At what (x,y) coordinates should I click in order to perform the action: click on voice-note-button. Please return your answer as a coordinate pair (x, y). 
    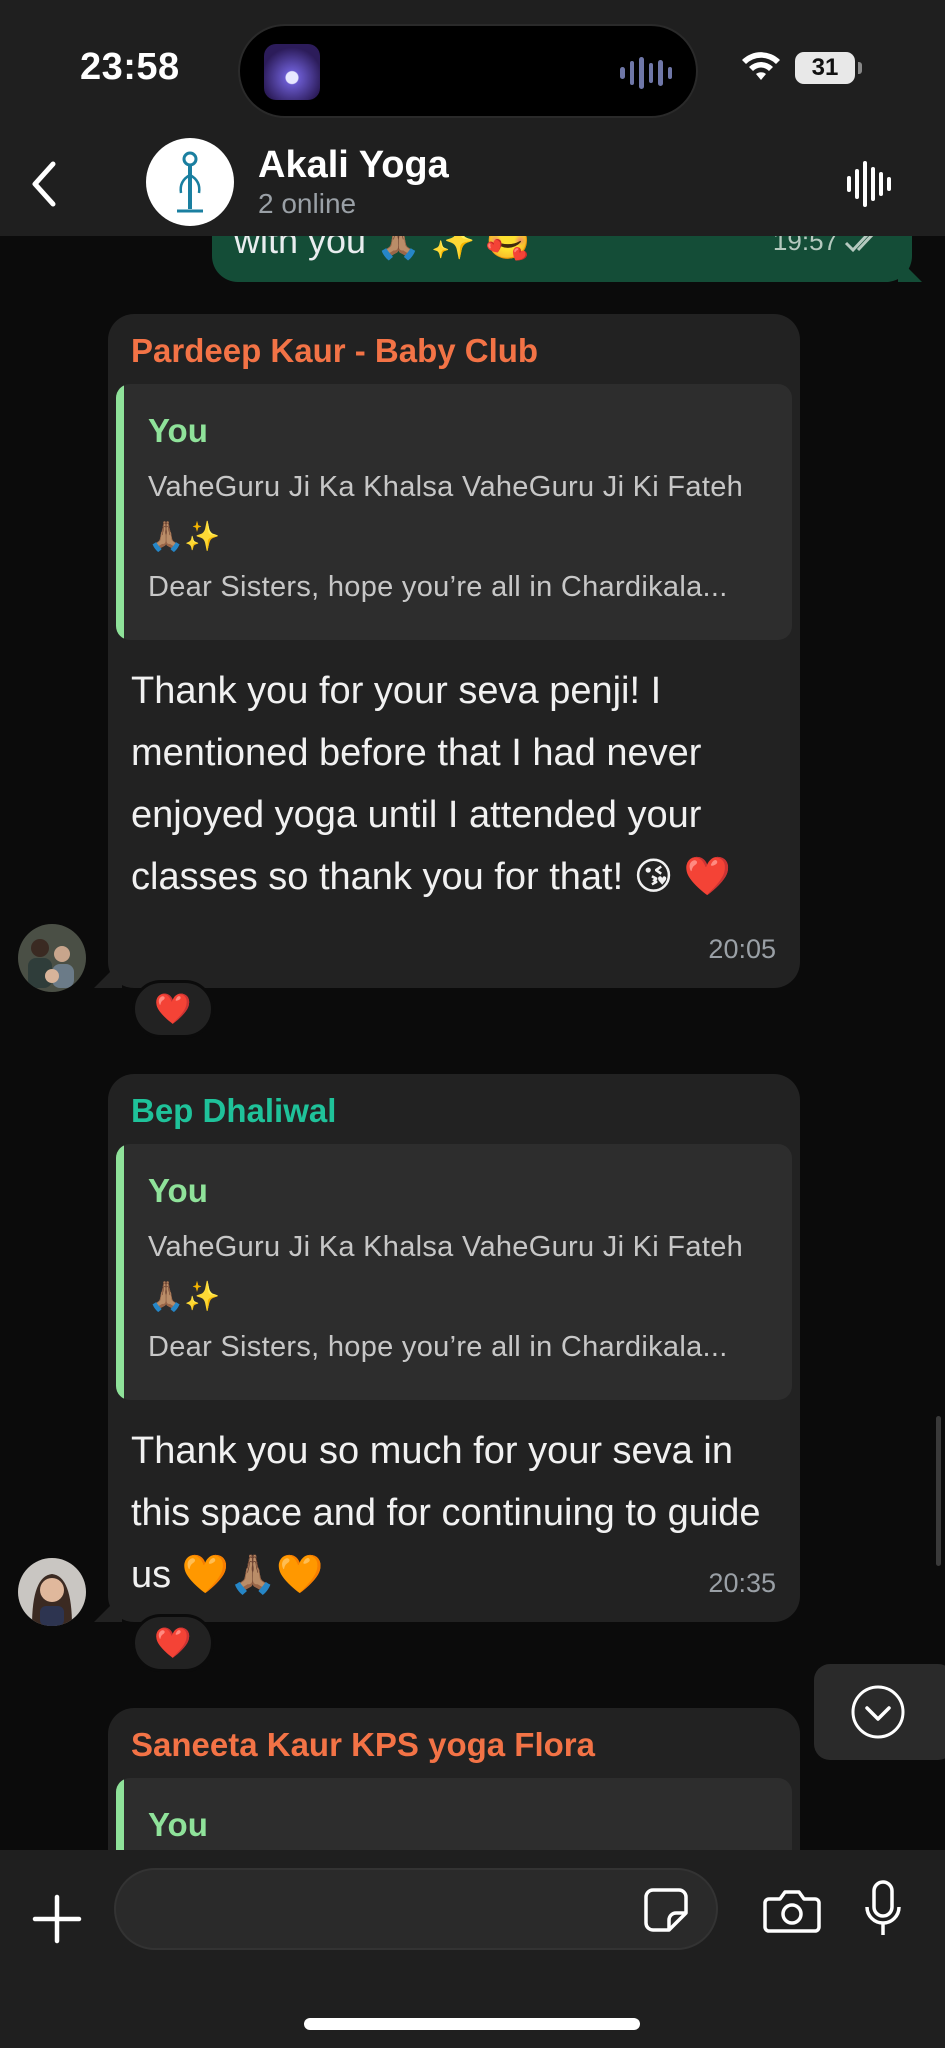
    Looking at the image, I should click on (883, 1909).